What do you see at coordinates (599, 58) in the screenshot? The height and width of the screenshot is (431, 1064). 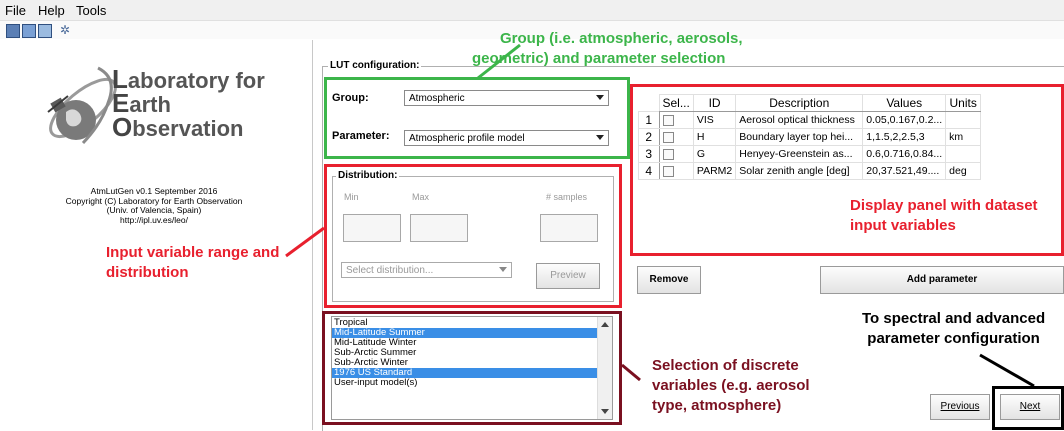 I see `annotation-group-line-2: geometric) and parameter selection` at bounding box center [599, 58].